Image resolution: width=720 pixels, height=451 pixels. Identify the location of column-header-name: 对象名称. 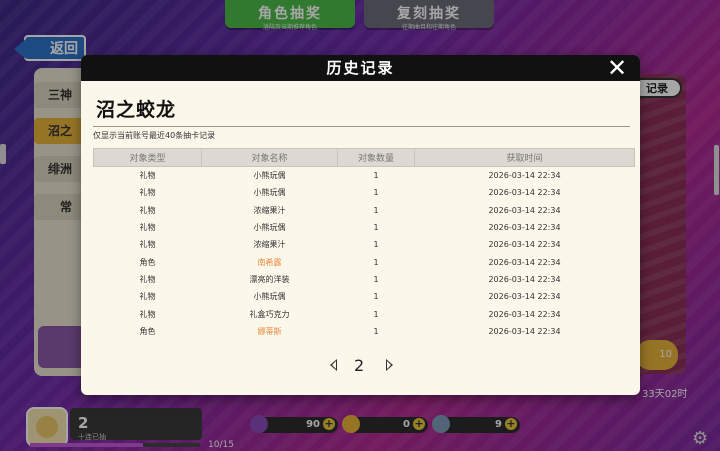
(269, 157).